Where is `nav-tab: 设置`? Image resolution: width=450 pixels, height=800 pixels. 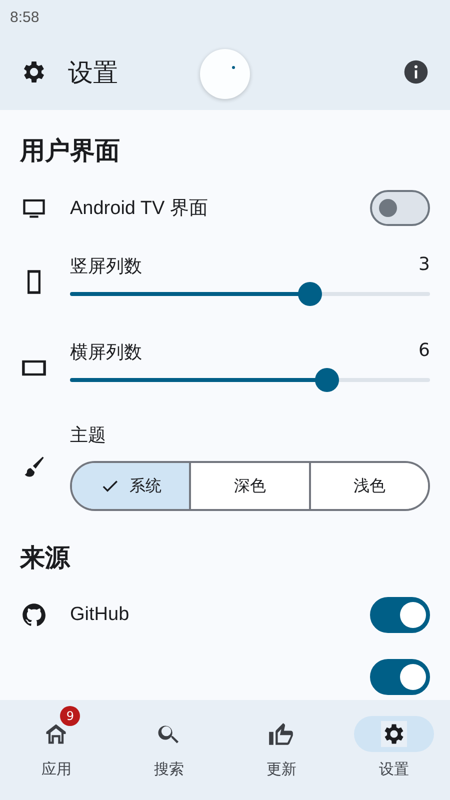
nav-tab: 设置 is located at coordinates (394, 750).